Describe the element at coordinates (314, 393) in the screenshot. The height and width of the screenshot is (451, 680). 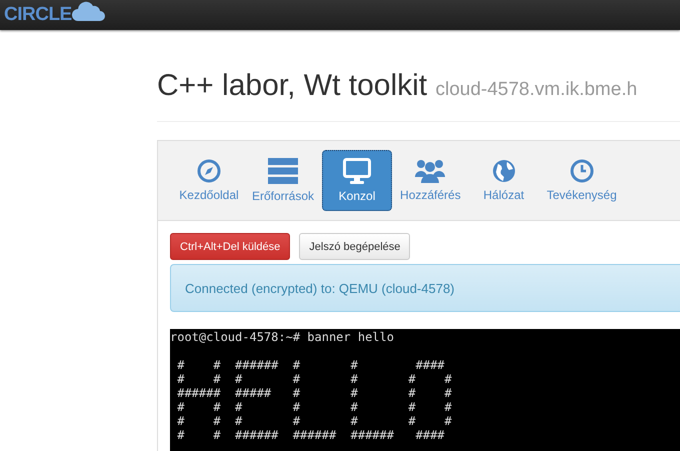
I see `console-line: ###### ##### # # # #` at that location.